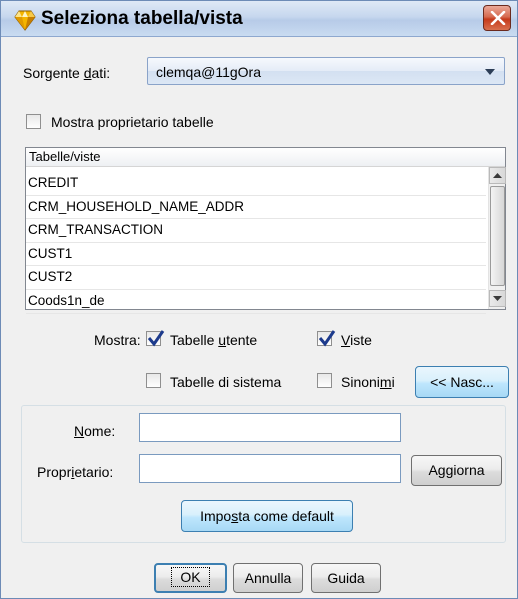 The width and height of the screenshot is (518, 599). What do you see at coordinates (267, 516) in the screenshot?
I see `set-default-button: Imposta come default` at bounding box center [267, 516].